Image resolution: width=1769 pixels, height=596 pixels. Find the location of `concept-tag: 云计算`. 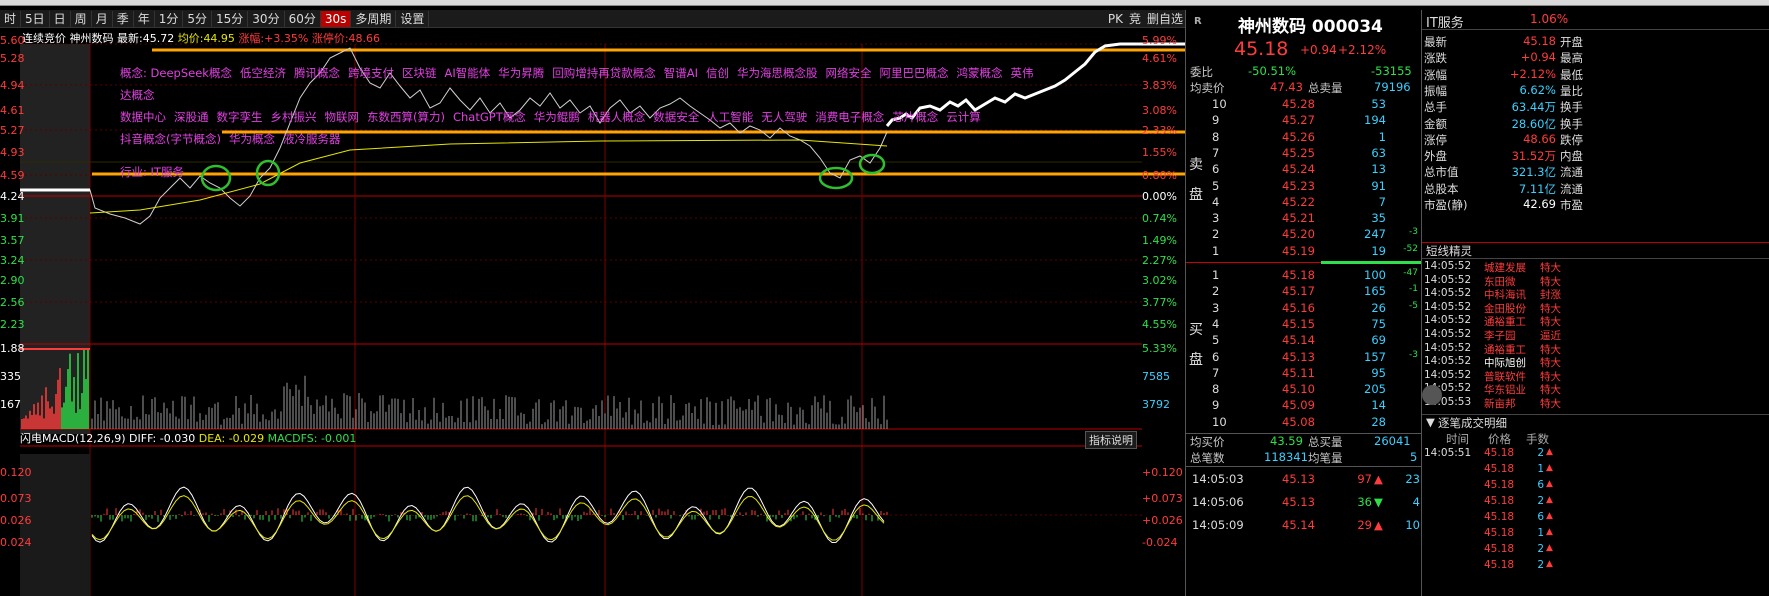

concept-tag: 云计算 is located at coordinates (963, 117).